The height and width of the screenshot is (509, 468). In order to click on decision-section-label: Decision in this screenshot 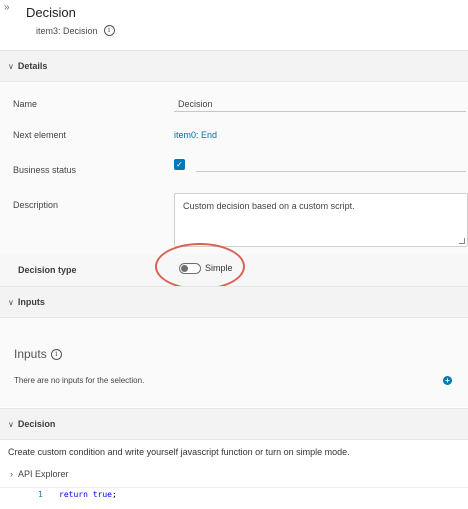, I will do `click(36, 424)`.